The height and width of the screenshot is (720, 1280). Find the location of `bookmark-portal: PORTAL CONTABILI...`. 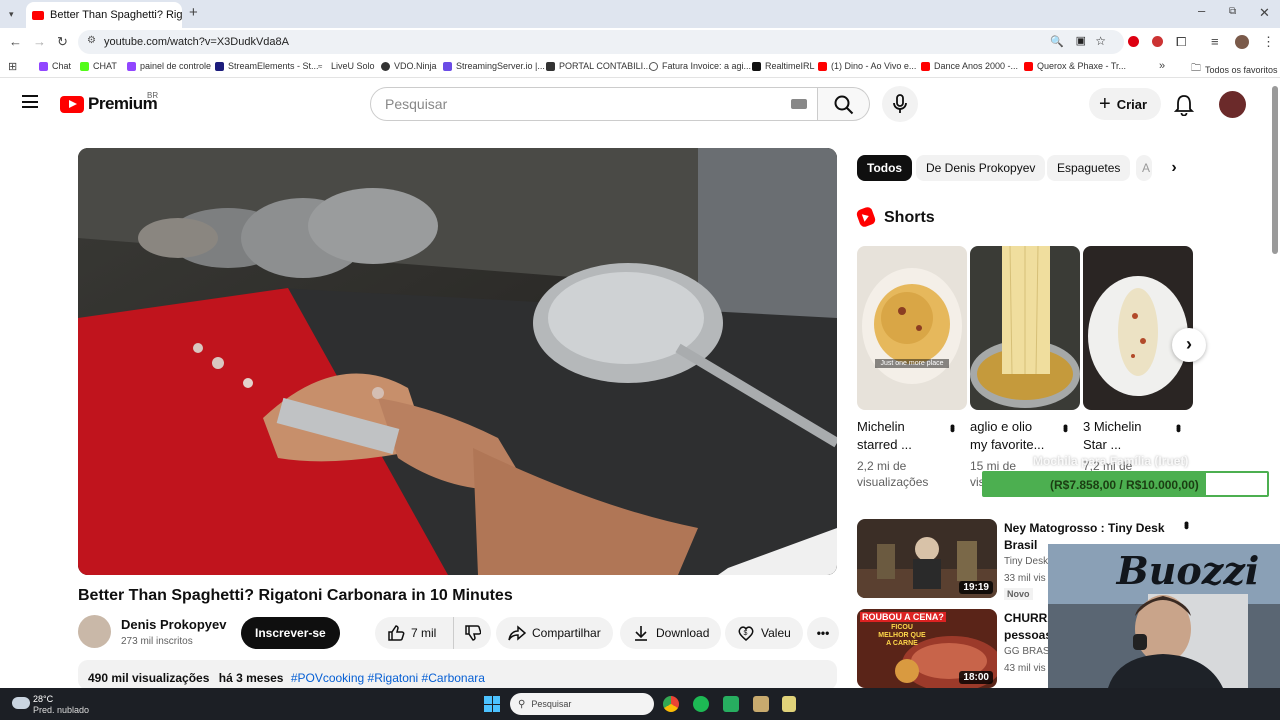

bookmark-portal: PORTAL CONTABILI... is located at coordinates (598, 66).